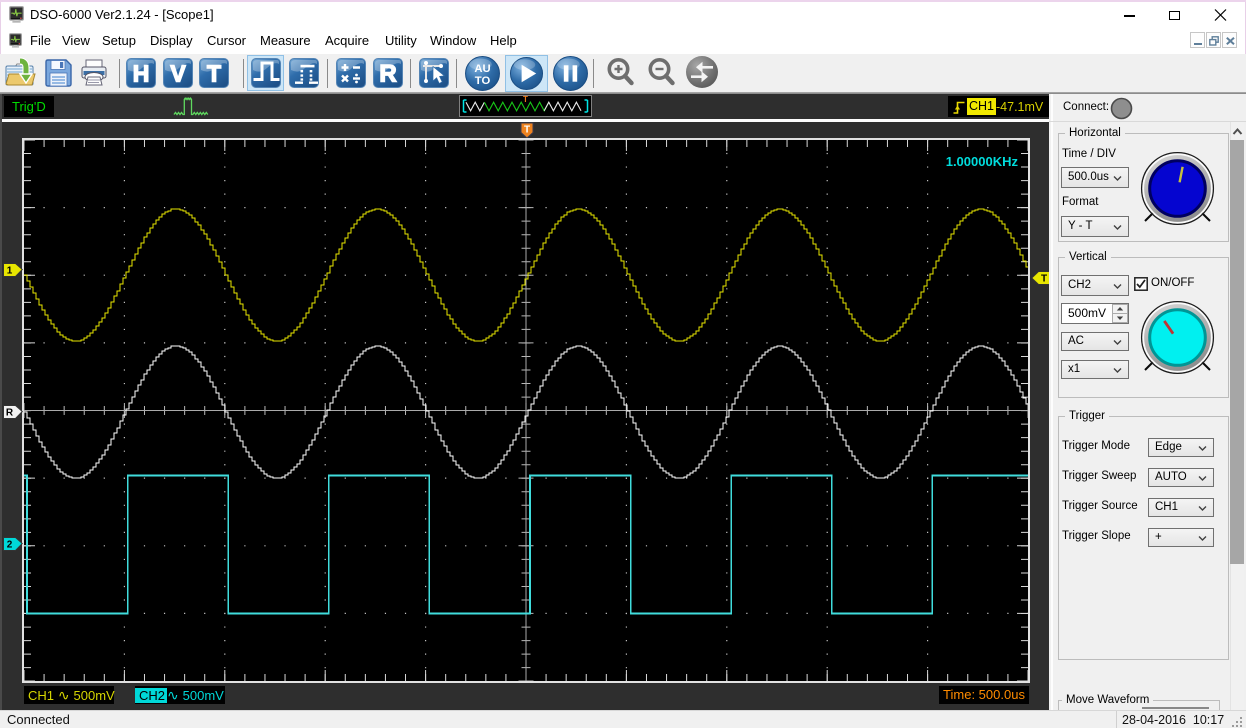  I want to click on svg-text: V, so click(178, 74).